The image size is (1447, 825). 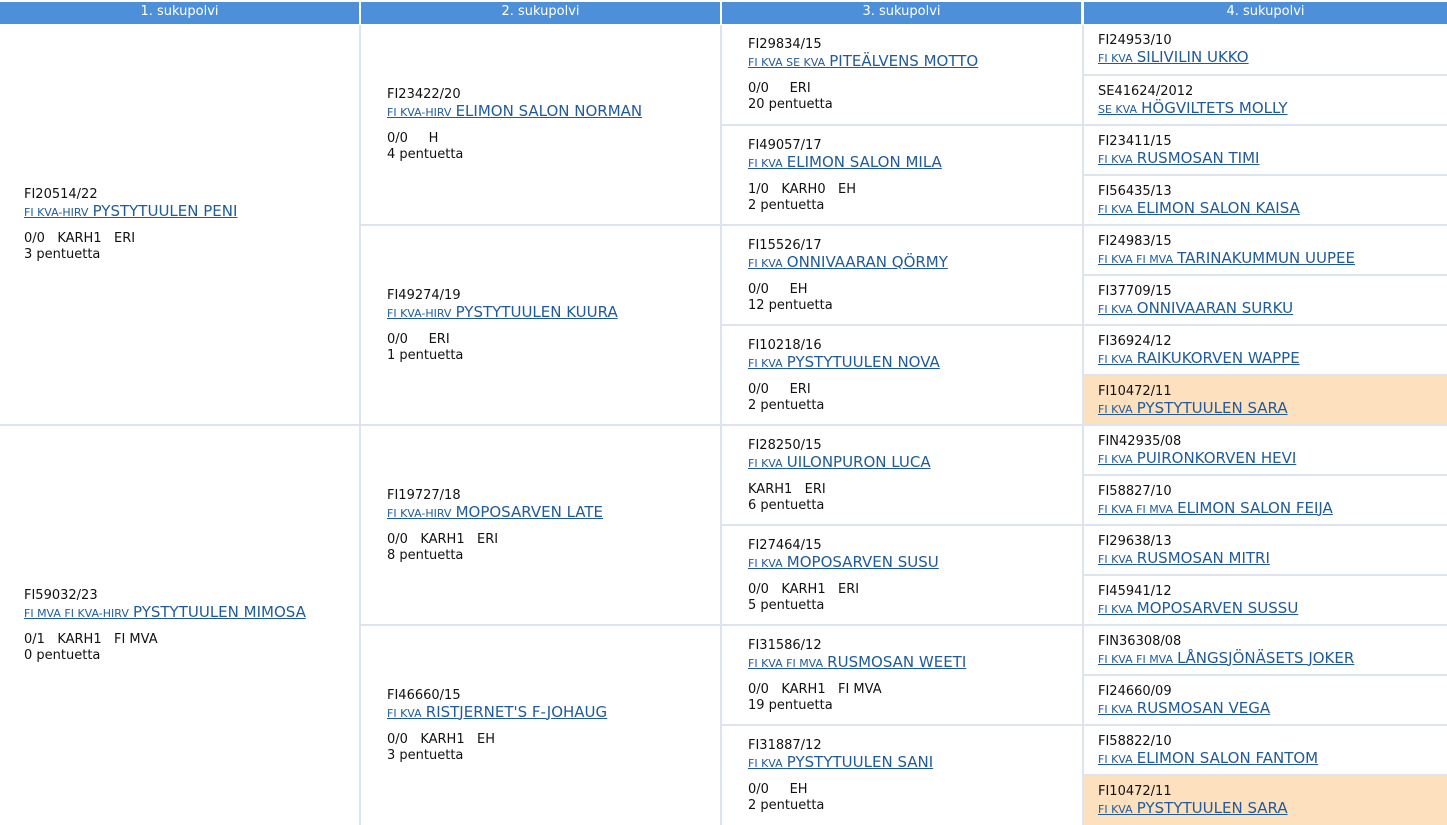 What do you see at coordinates (1265, 150) in the screenshot?
I see `pedigree-cell-gen4: FI23411/15 FI KVA RUSMOSAN TIMI` at bounding box center [1265, 150].